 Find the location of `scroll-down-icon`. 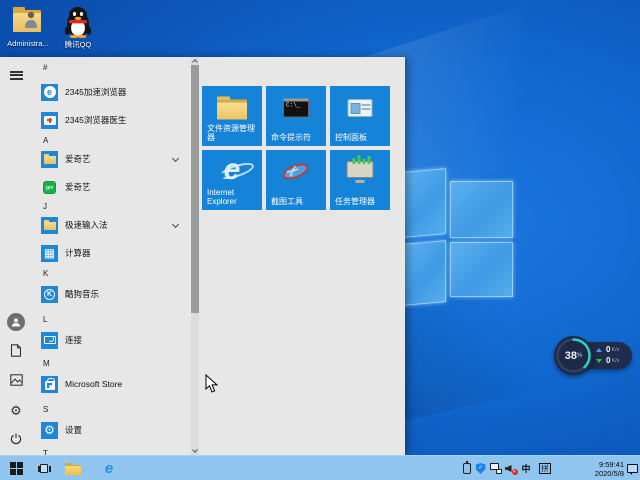

scroll-down-icon is located at coordinates (194, 450).